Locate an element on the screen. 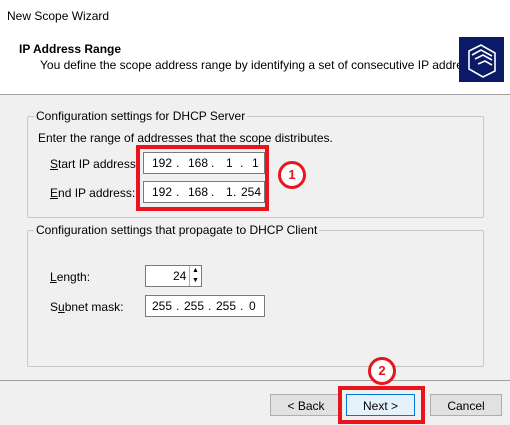 The height and width of the screenshot is (425, 510). length-spinner: 24 ▲ ▼ is located at coordinates (173, 276).